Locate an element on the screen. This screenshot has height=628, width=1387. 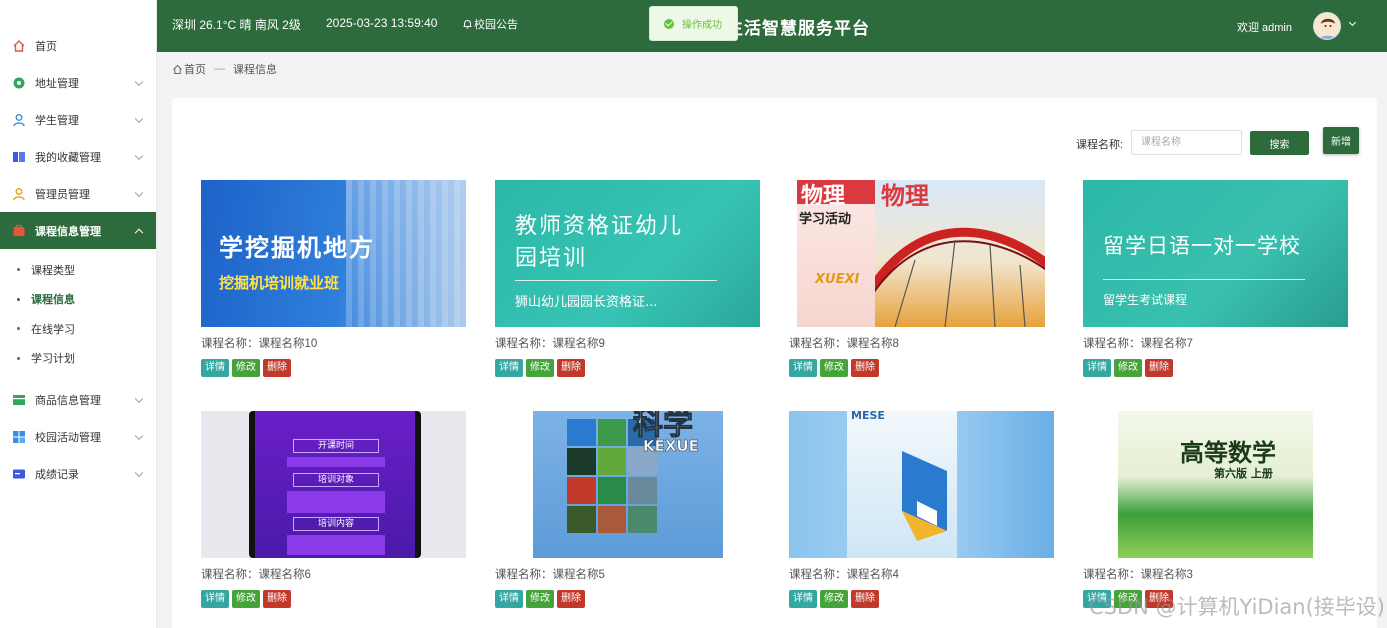
course-image: 开课时间 培训对象 培训内容 is located at coordinates (333, 484).